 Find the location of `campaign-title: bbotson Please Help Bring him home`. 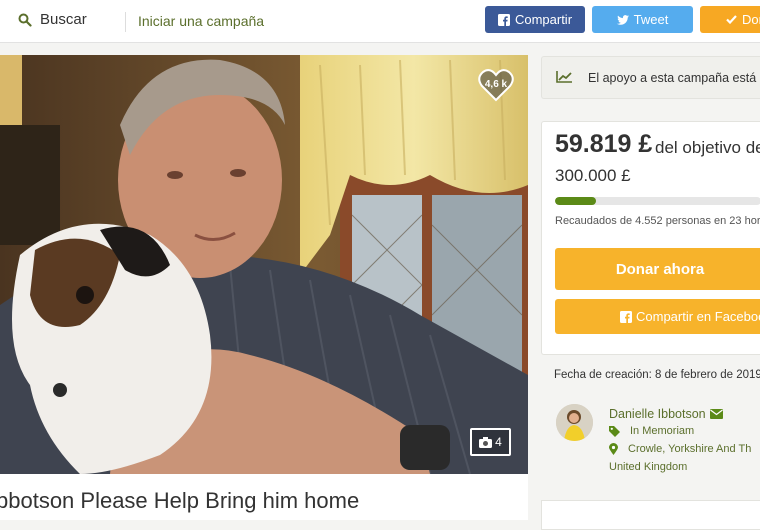

campaign-title: bbotson Please Help Bring him home is located at coordinates (180, 500).